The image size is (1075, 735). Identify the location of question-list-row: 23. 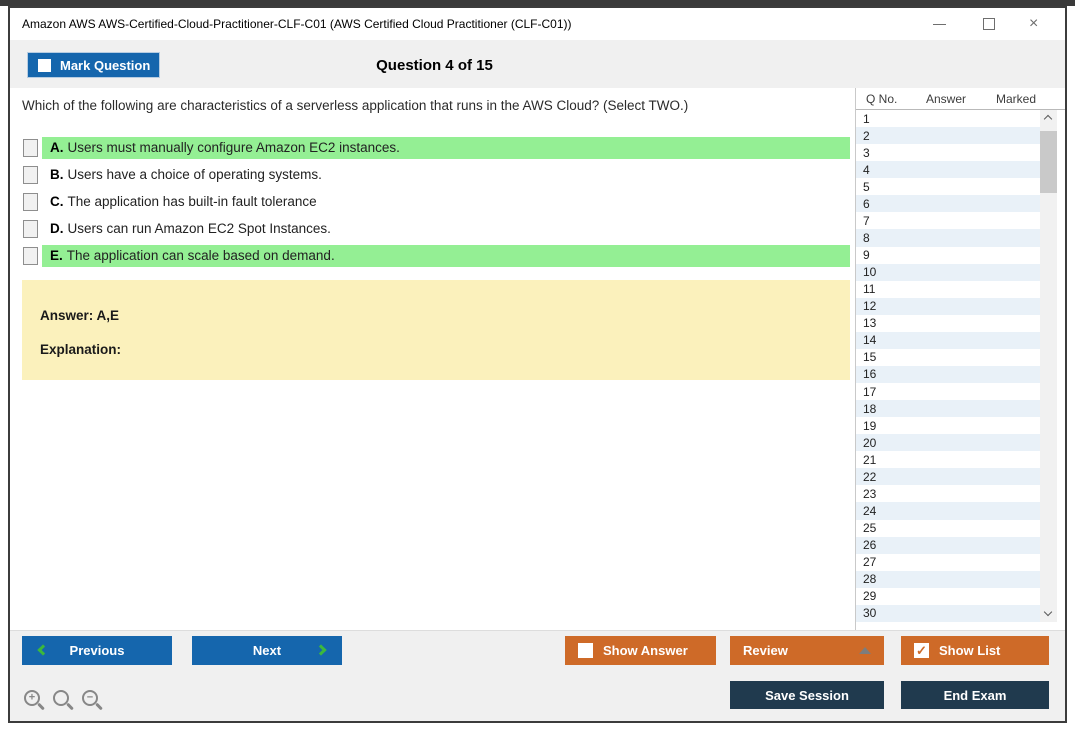
(948, 494).